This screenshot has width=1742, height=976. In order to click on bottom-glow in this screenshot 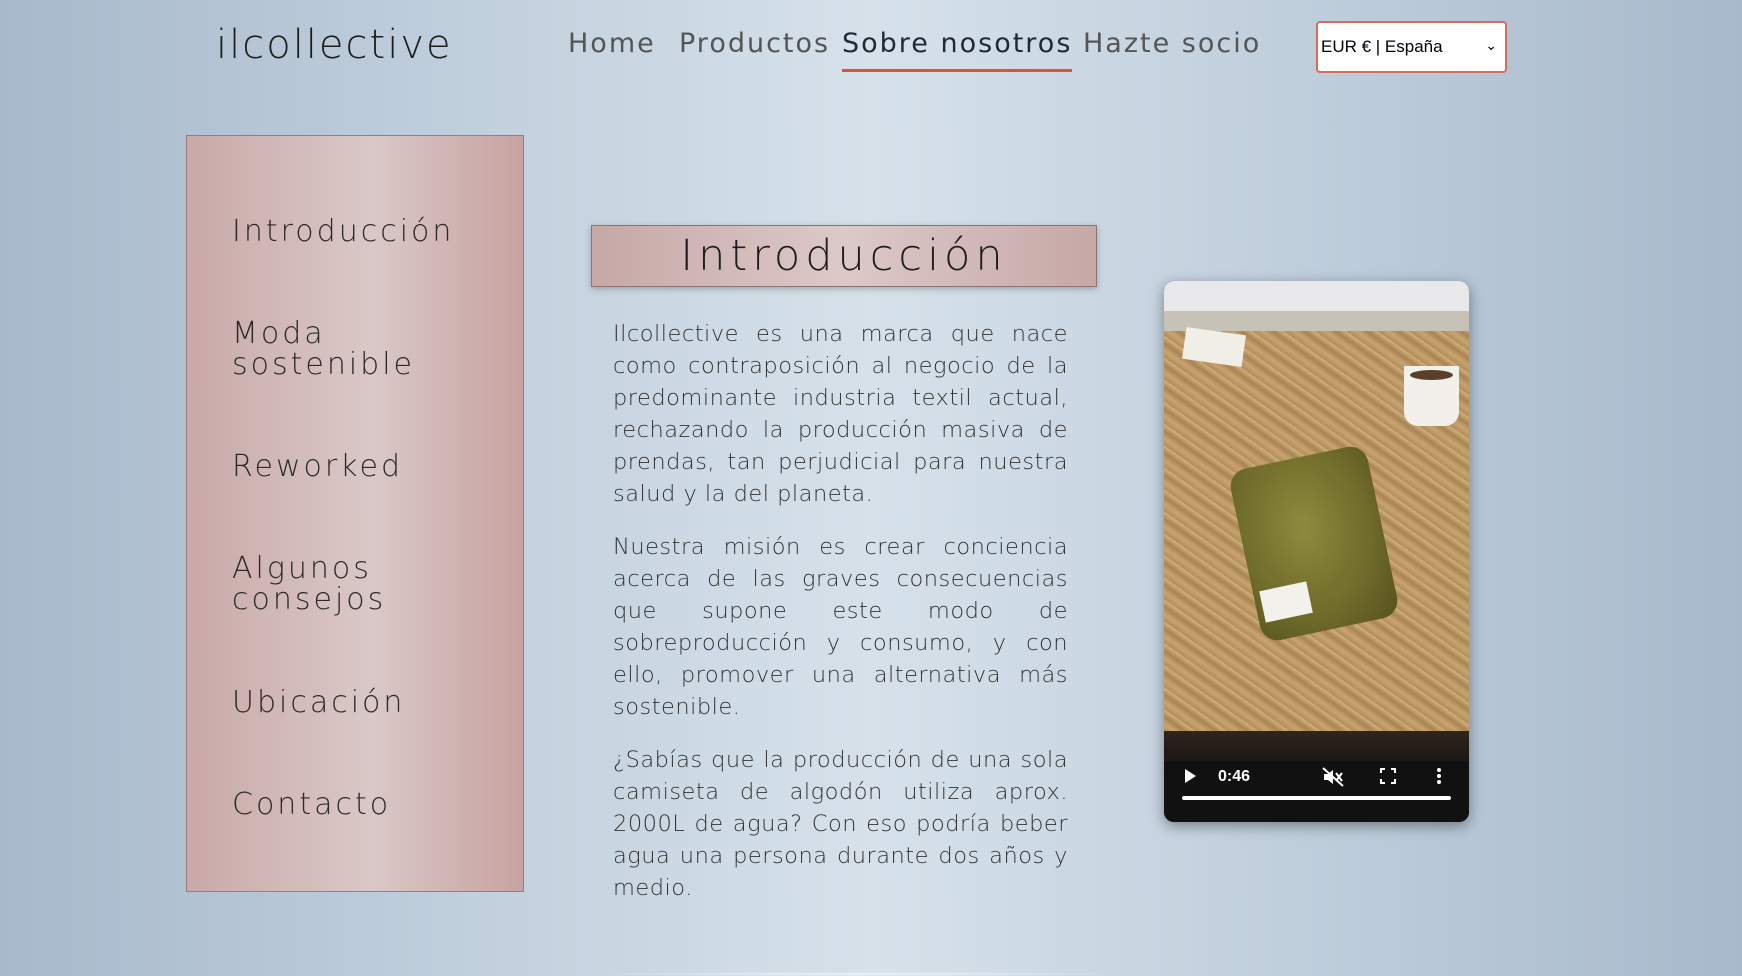, I will do `click(860, 974)`.